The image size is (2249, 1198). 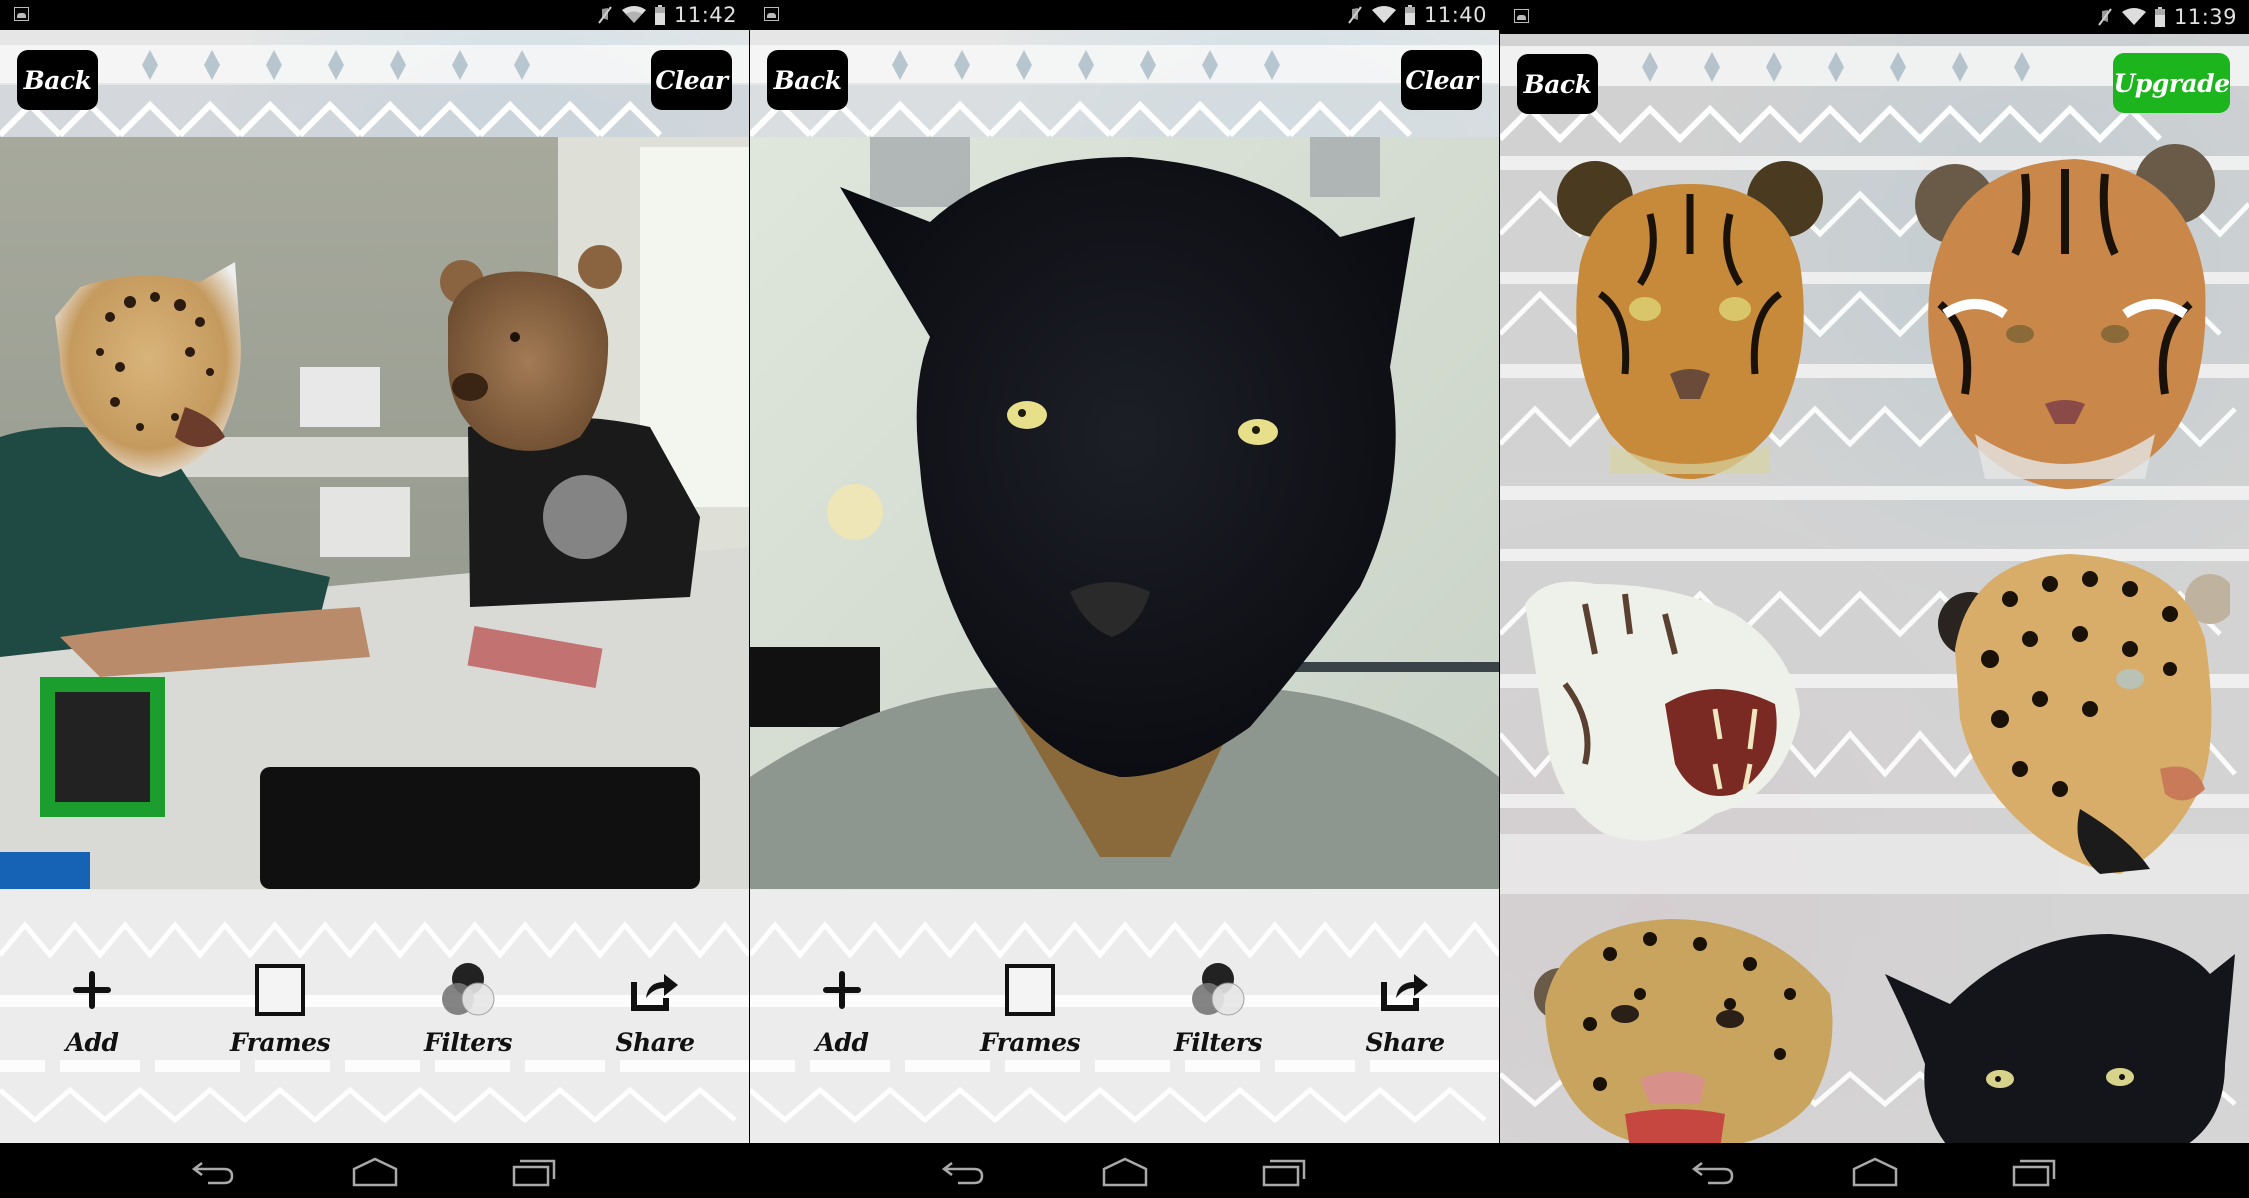 What do you see at coordinates (920, 172) in the screenshot?
I see `ceiling-light` at bounding box center [920, 172].